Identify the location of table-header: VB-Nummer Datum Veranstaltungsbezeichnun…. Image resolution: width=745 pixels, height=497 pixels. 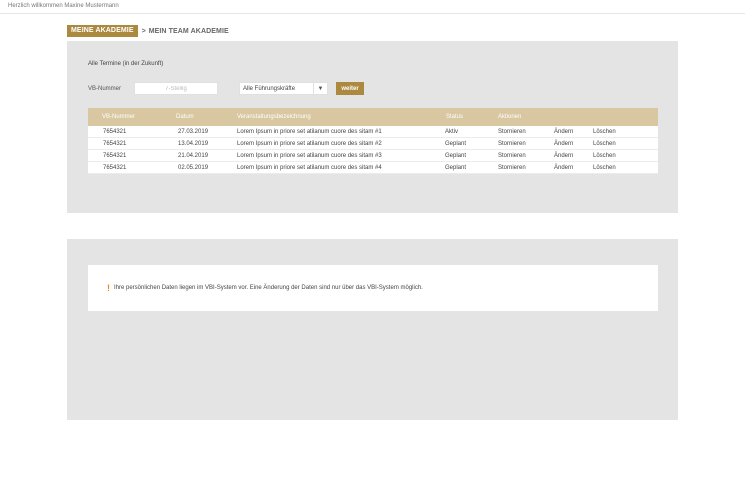
(373, 117).